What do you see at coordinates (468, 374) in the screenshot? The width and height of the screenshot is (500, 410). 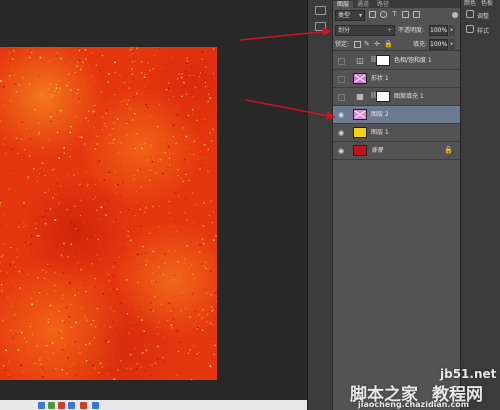 I see `watermark-site: jb51.net` at bounding box center [468, 374].